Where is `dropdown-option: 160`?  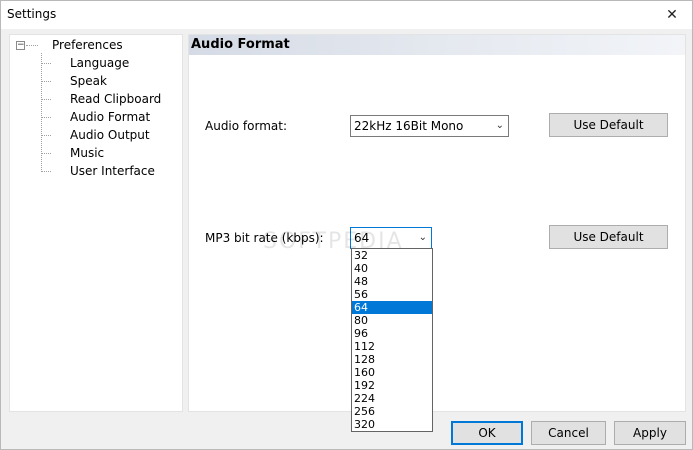
dropdown-option: 160 is located at coordinates (392, 372).